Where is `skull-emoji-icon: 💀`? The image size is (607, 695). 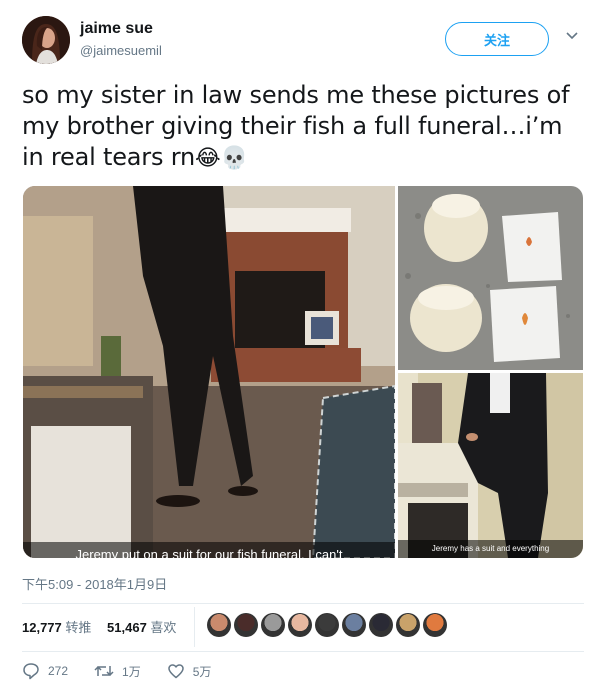
skull-emoji-icon: 💀 is located at coordinates (234, 158).